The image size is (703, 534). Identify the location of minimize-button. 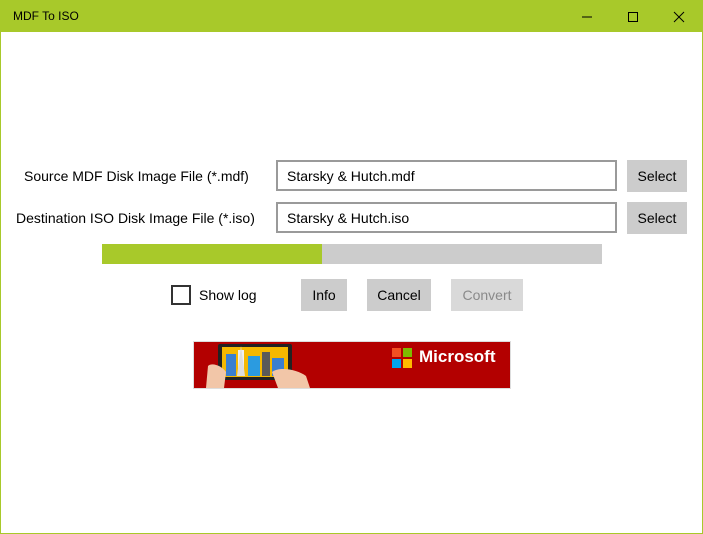
(587, 16).